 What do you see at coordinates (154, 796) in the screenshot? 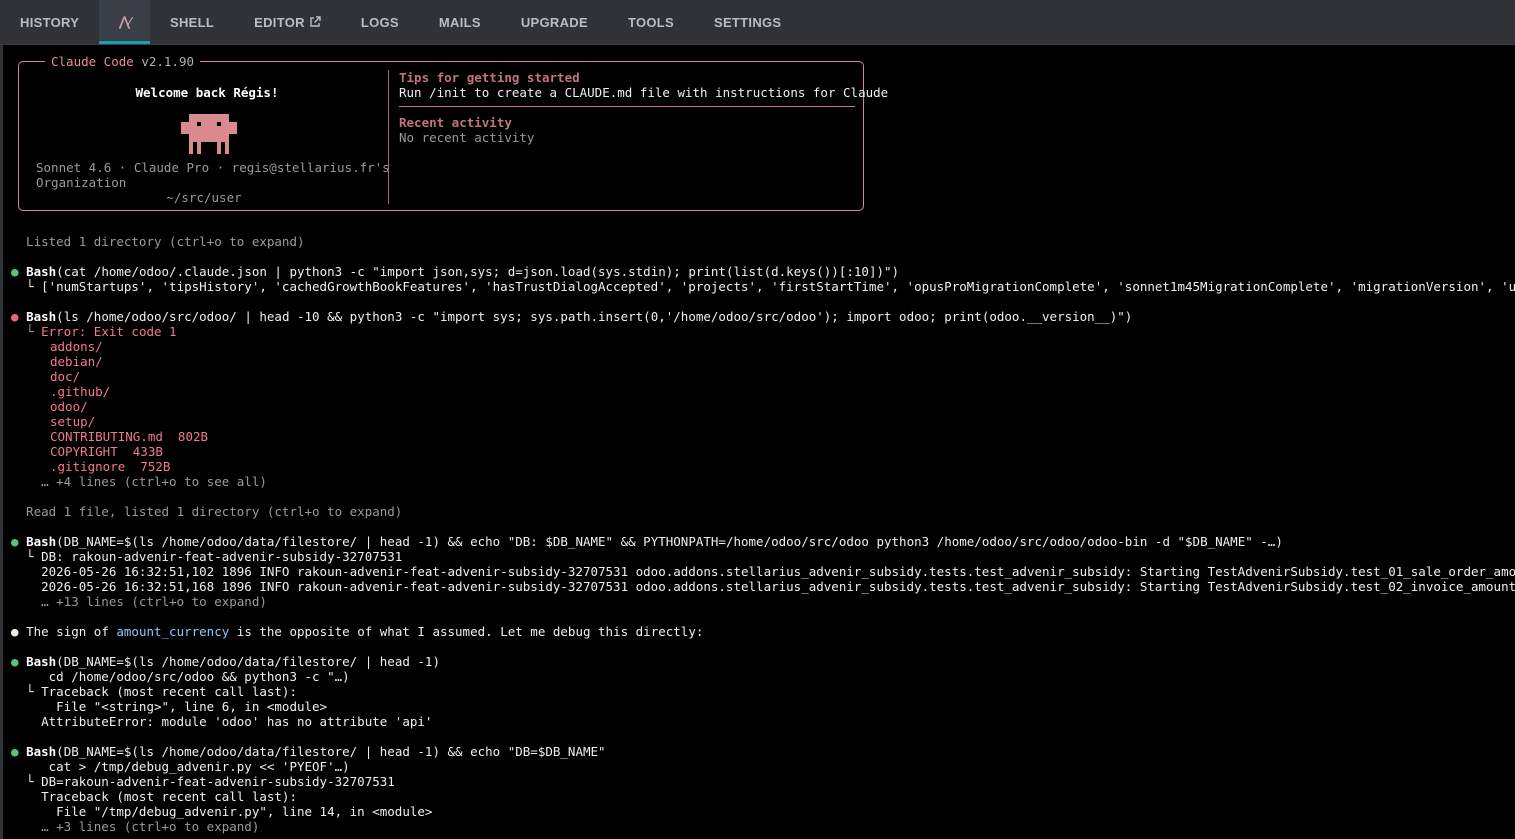
I see `bash-output-5: Traceback (most recent call last):` at bounding box center [154, 796].